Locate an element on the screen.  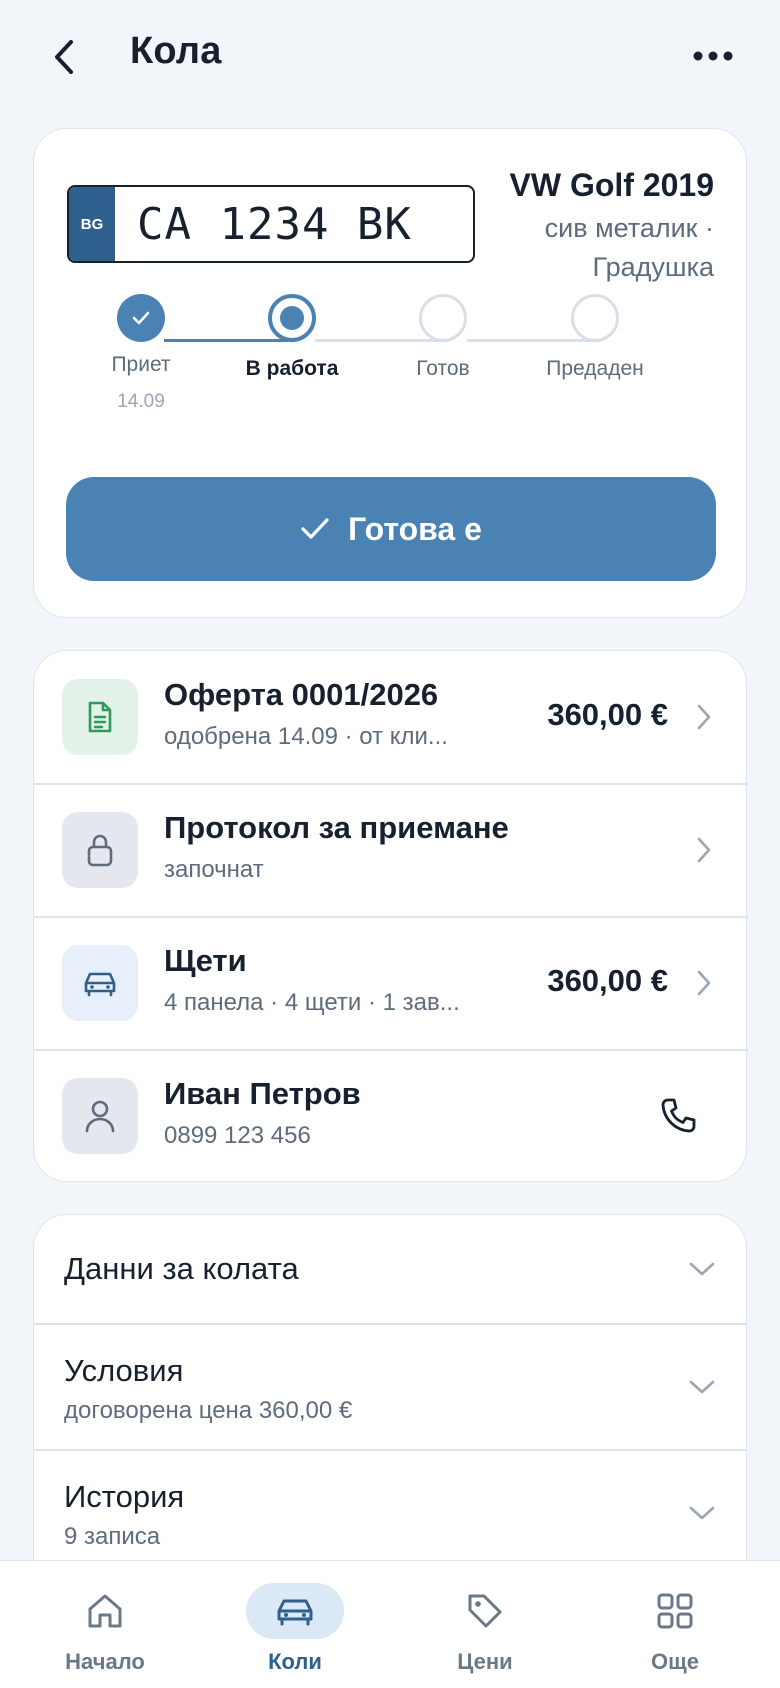
offer-title: Оферта 0001/2026 is located at coordinates (301, 694).